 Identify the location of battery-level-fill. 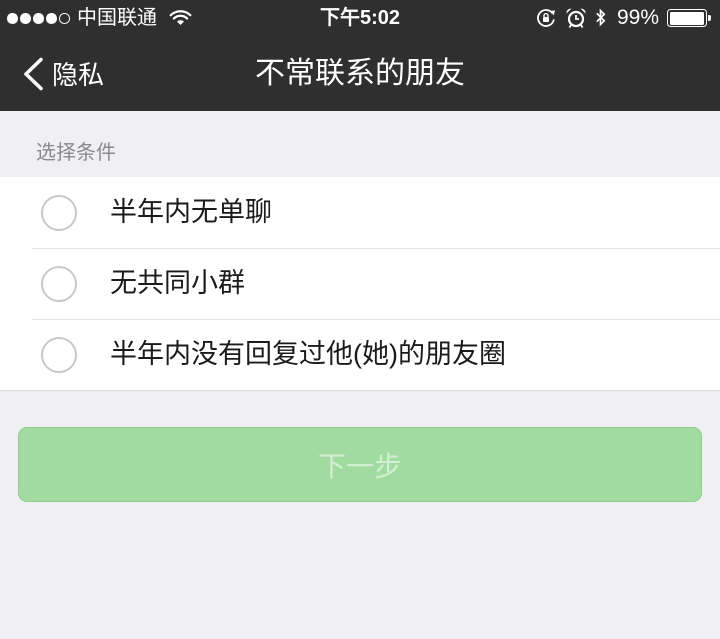
(687, 18).